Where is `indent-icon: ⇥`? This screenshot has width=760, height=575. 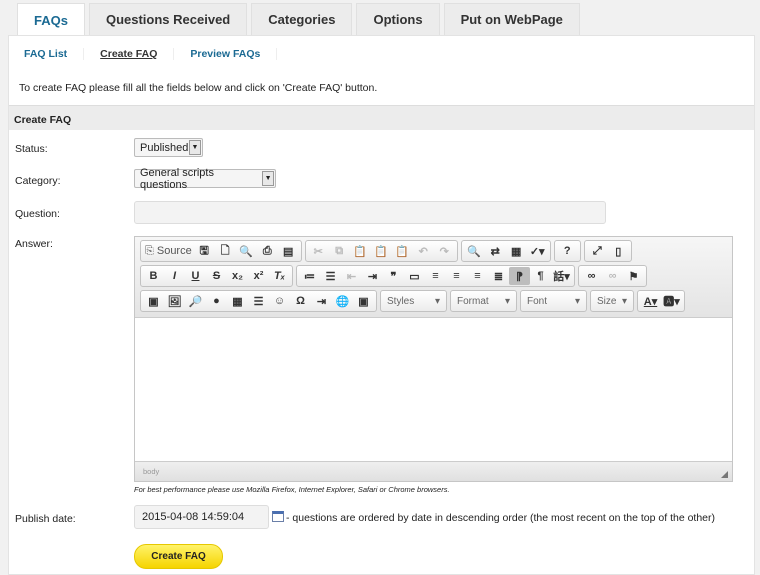 indent-icon: ⇥ is located at coordinates (372, 276).